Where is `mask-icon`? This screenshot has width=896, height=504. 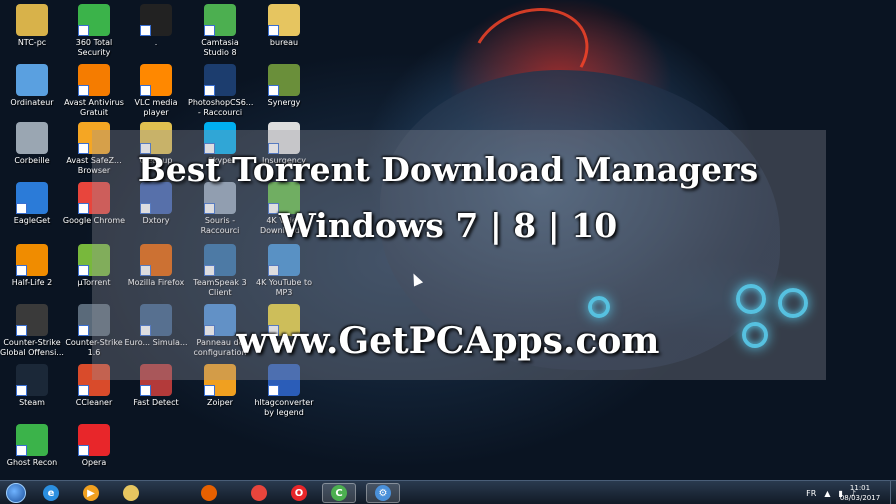 mask-icon is located at coordinates (156, 20).